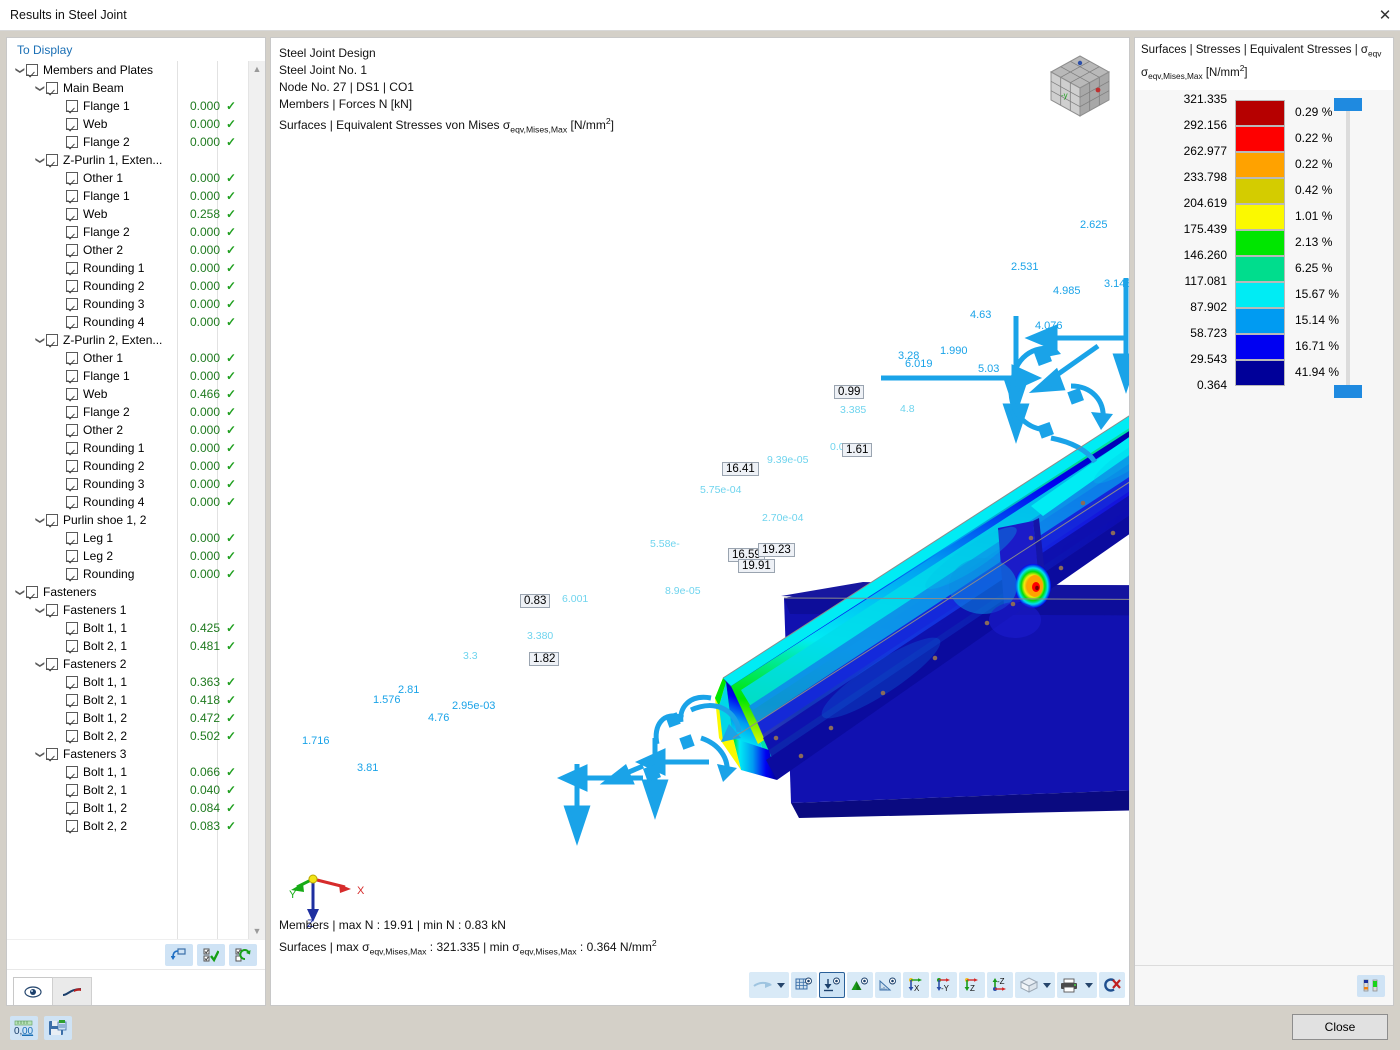  I want to click on check-all-icon, so click(211, 954).